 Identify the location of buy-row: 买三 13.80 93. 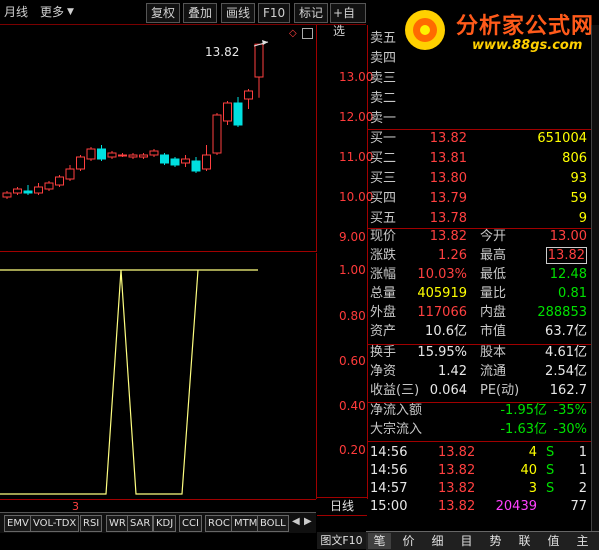
(479, 178).